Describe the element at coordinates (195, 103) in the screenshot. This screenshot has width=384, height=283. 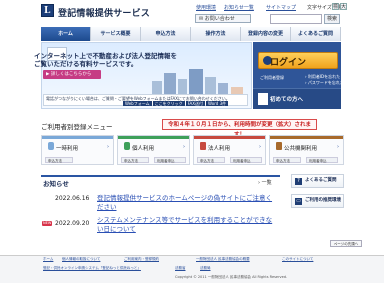
I see `fax-tag: FAX送付` at that location.